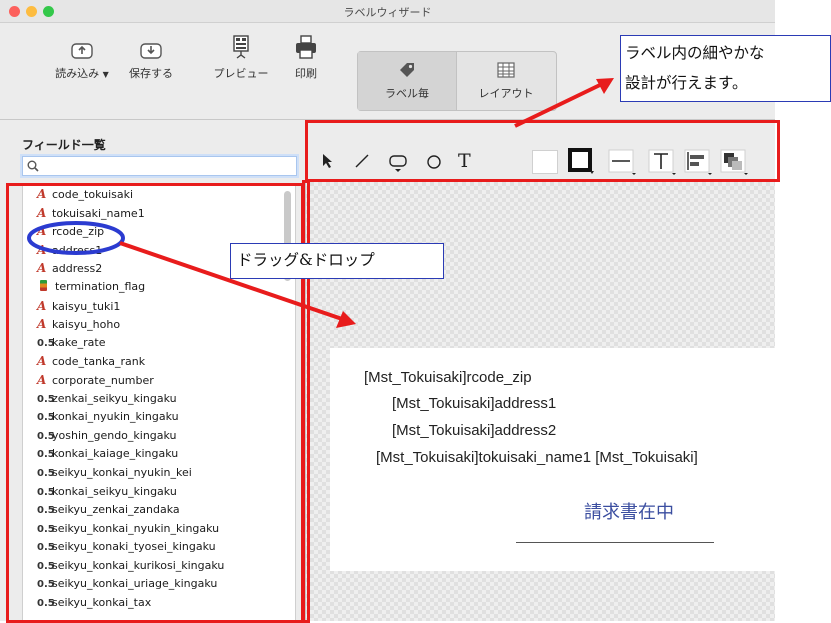 The width and height of the screenshot is (831, 623). I want to click on field-address1: [Mst_Tokuisaki]address1, so click(474, 403).